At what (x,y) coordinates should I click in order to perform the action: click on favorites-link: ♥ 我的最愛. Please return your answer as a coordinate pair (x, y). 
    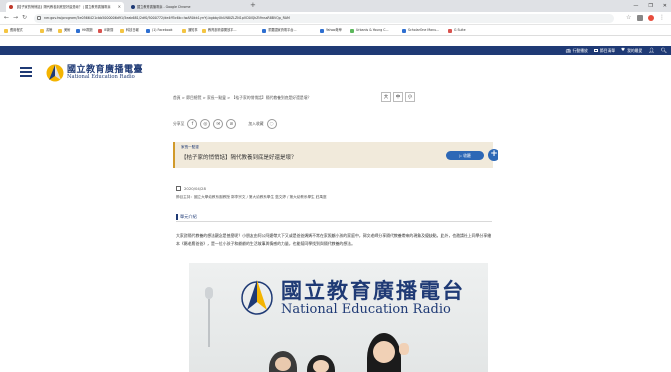
    Looking at the image, I should click on (631, 51).